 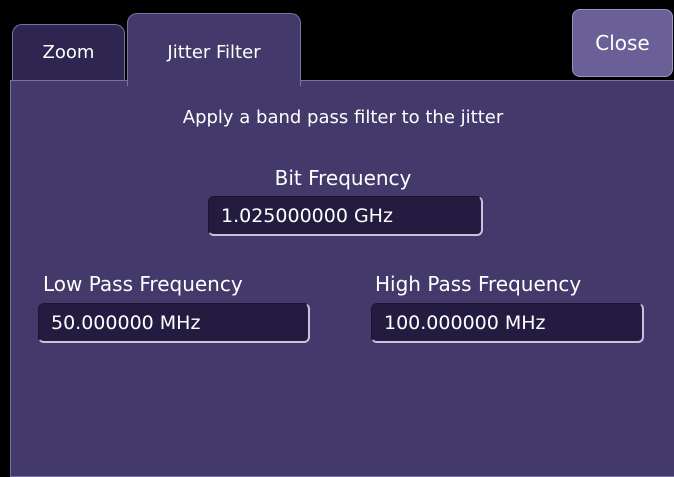 What do you see at coordinates (307, 215) in the screenshot?
I see `bit-frequency-value: 1.025000000 GHz` at bounding box center [307, 215].